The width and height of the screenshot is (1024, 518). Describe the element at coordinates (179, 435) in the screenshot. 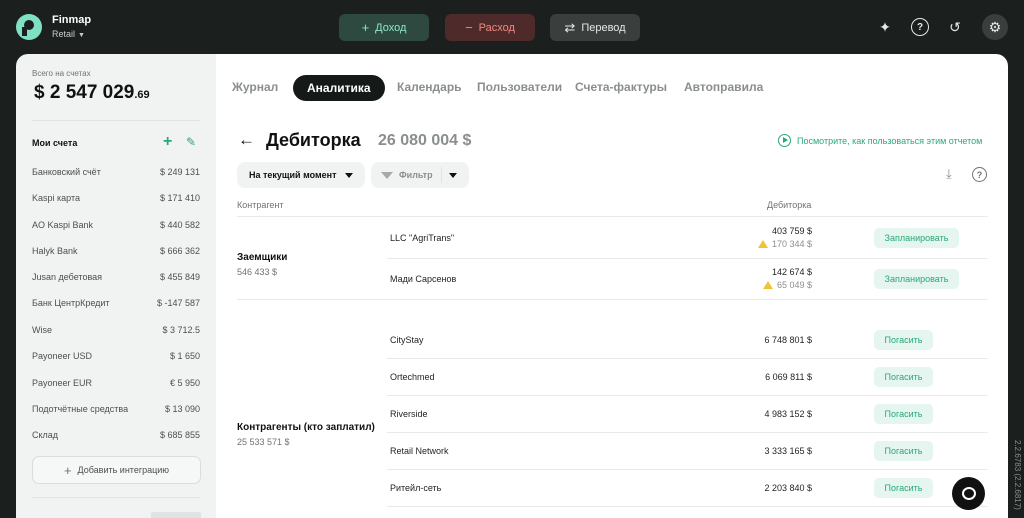

I see `account-balance: $ 685 855` at that location.